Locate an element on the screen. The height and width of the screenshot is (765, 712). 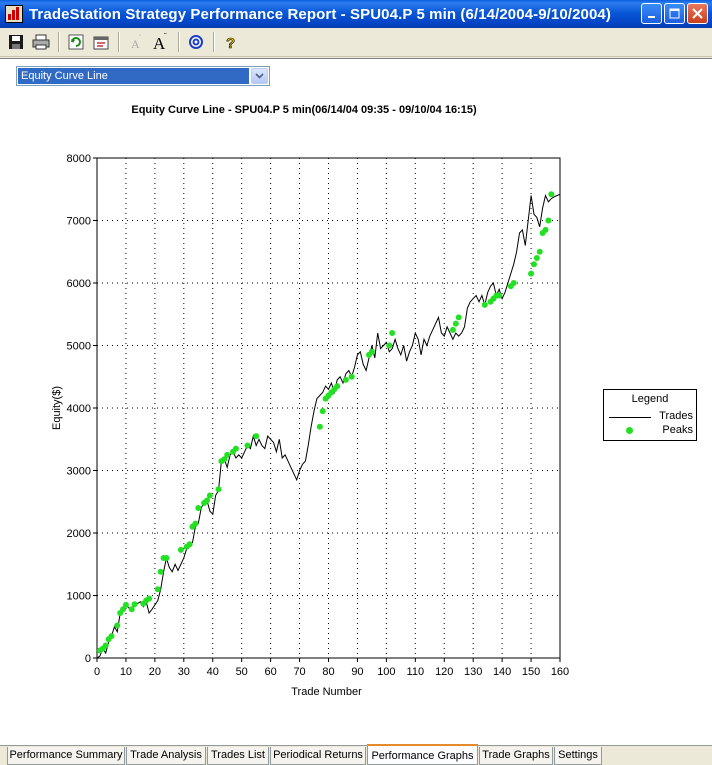
legend-item-peaks: Peaks is located at coordinates (650, 431).